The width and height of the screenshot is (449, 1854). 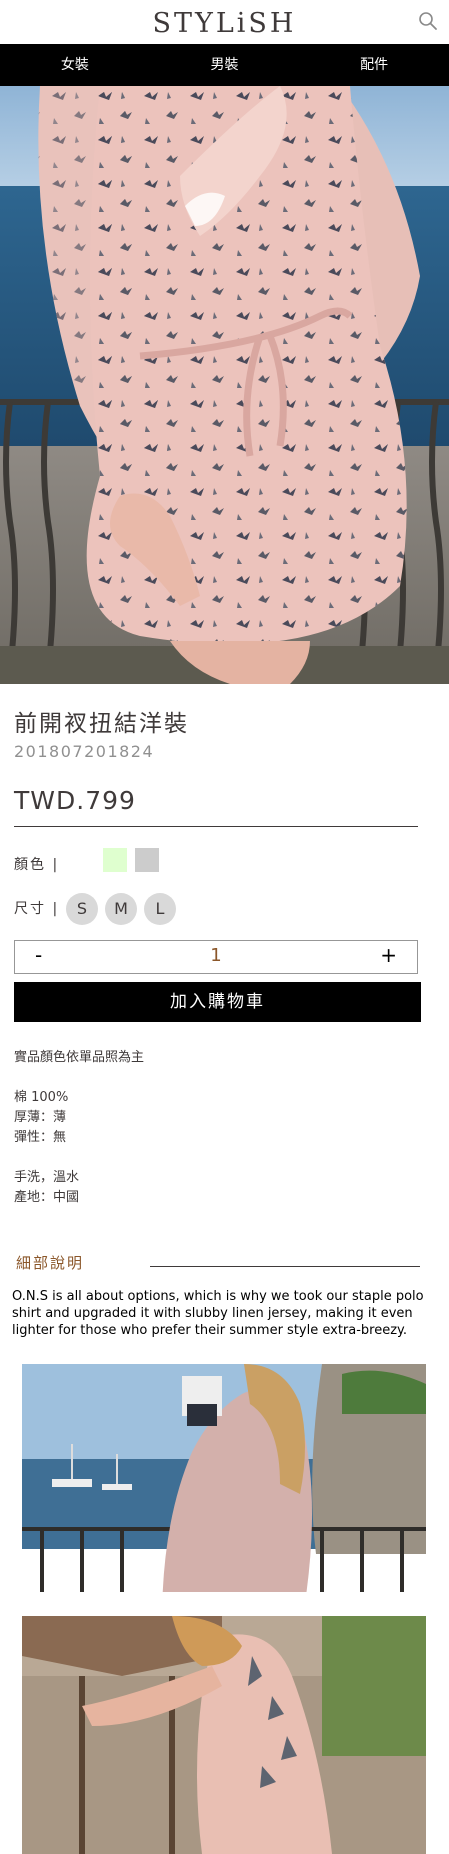 I want to click on quantity-selector: - 1 +, so click(x=216, y=957).